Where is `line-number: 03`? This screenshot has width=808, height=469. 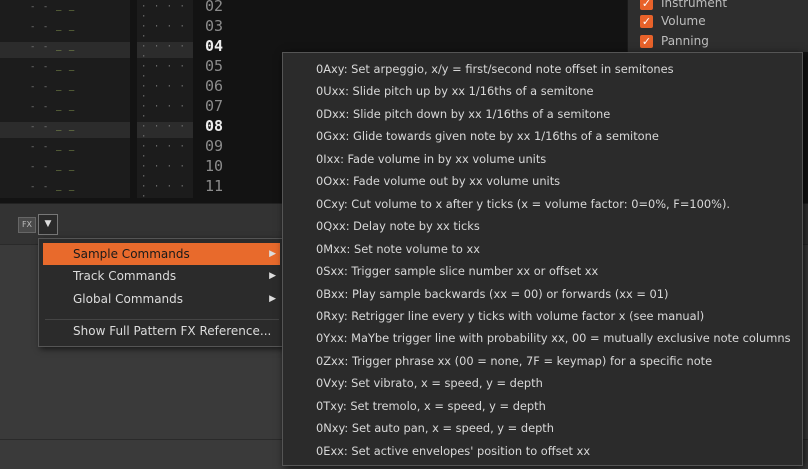 line-number: 03 is located at coordinates (214, 26).